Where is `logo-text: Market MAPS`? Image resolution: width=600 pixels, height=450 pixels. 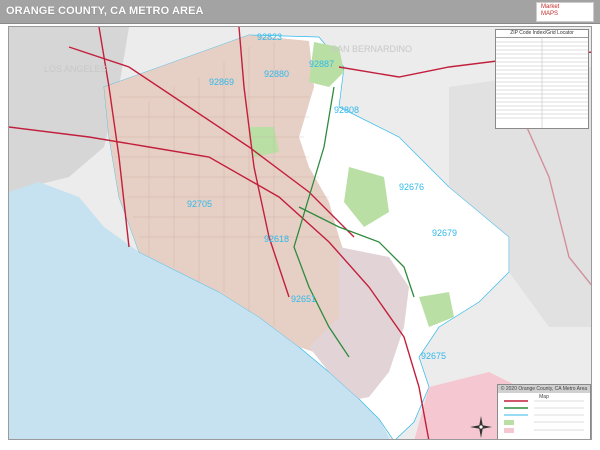 logo-text: Market MAPS is located at coordinates (550, 10).